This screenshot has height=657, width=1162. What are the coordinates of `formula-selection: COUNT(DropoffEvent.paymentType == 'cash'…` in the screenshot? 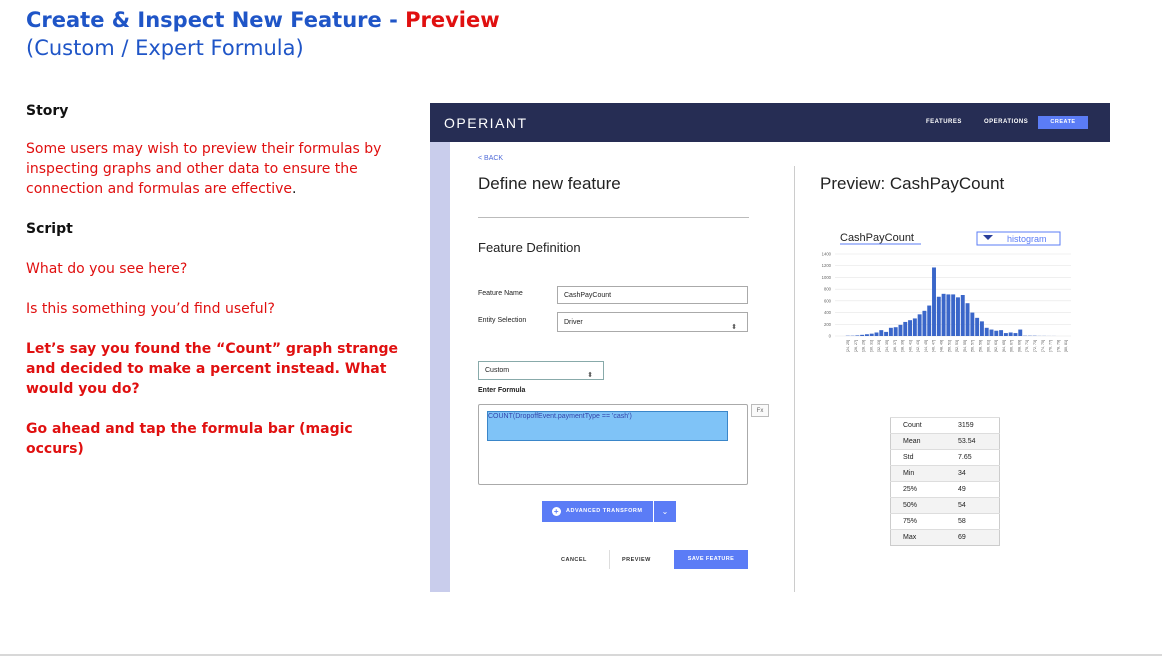 It's located at (607, 426).